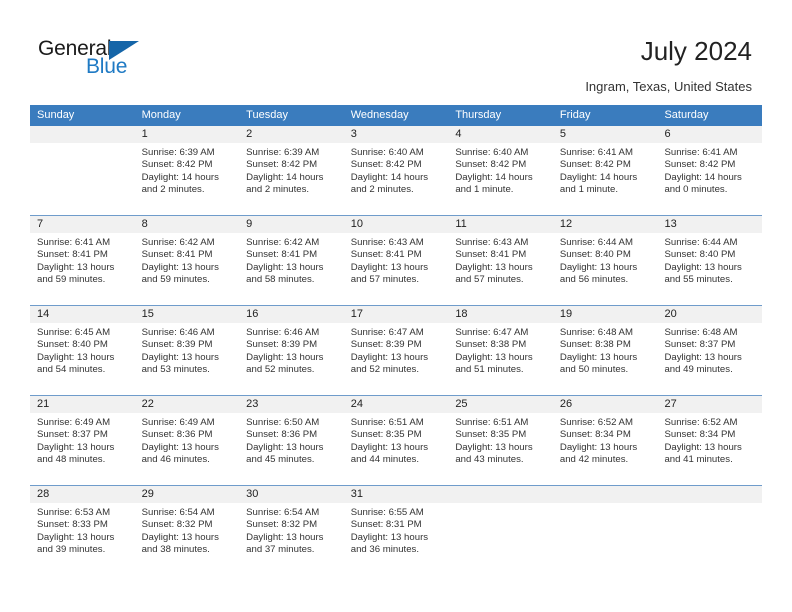 The image size is (792, 612). What do you see at coordinates (489, 370) in the screenshot?
I see `daylight-text-line2: and 51 minutes.` at bounding box center [489, 370].